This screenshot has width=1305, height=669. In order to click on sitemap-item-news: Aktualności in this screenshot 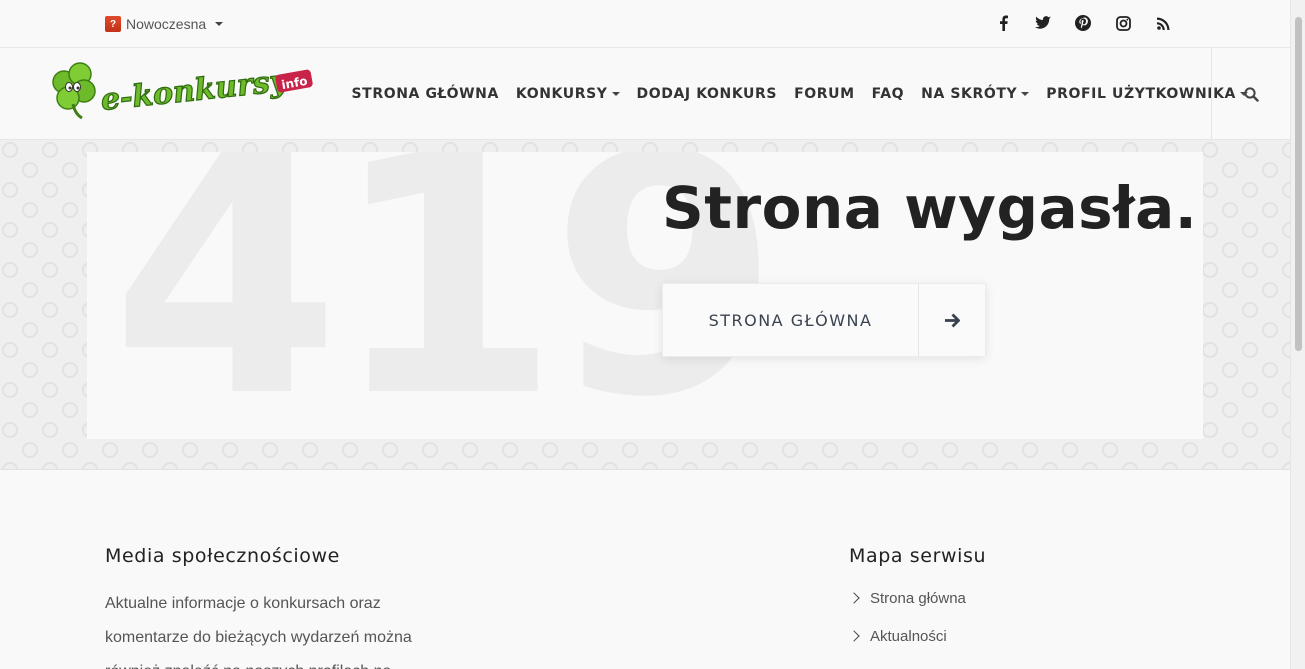, I will do `click(907, 636)`.